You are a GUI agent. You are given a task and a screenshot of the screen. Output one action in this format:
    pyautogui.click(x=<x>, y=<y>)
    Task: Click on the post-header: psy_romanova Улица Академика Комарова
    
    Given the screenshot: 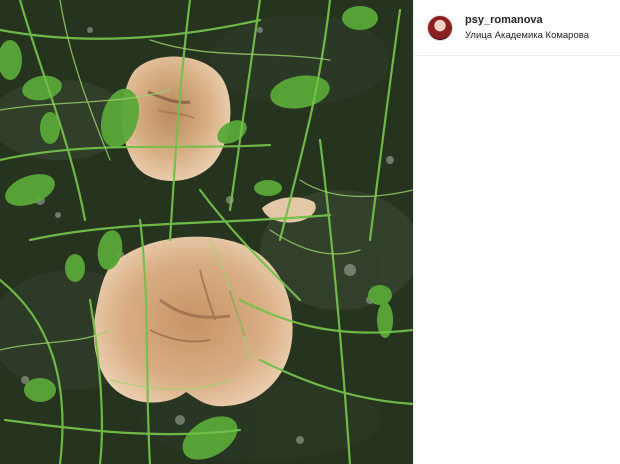 What is the action you would take?
    pyautogui.click(x=517, y=28)
    